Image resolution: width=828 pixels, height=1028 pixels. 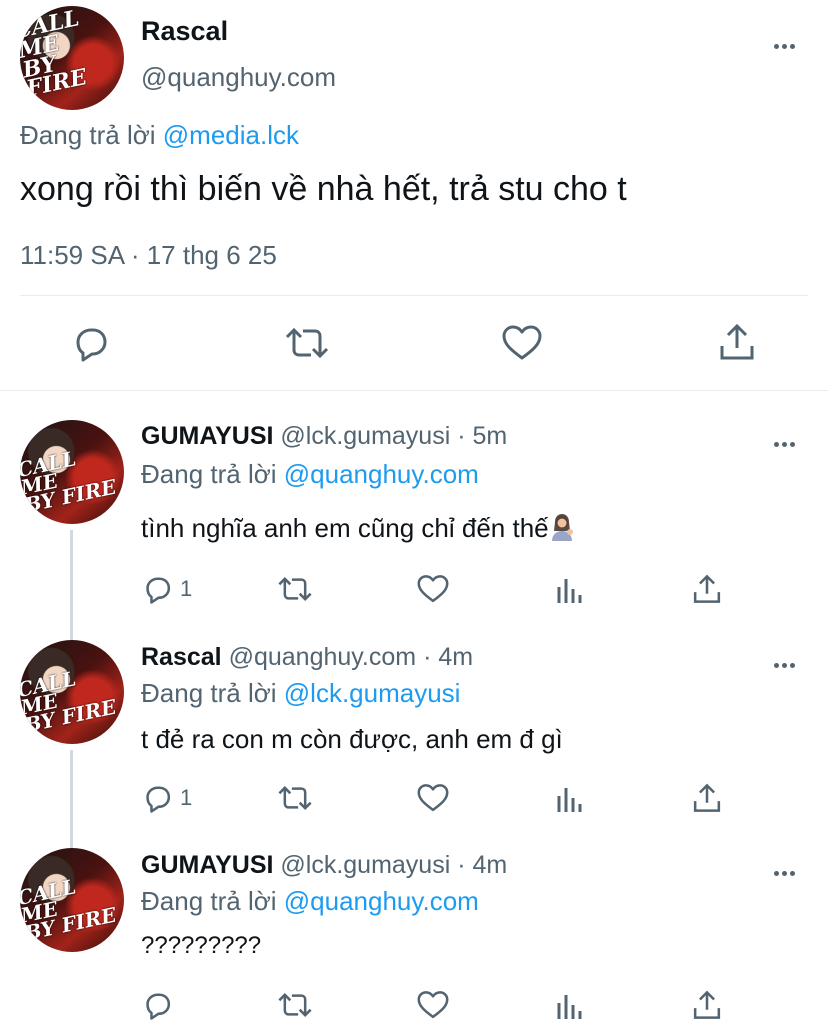 I want to click on woman-tipping-hand-icon, so click(x=562, y=530).